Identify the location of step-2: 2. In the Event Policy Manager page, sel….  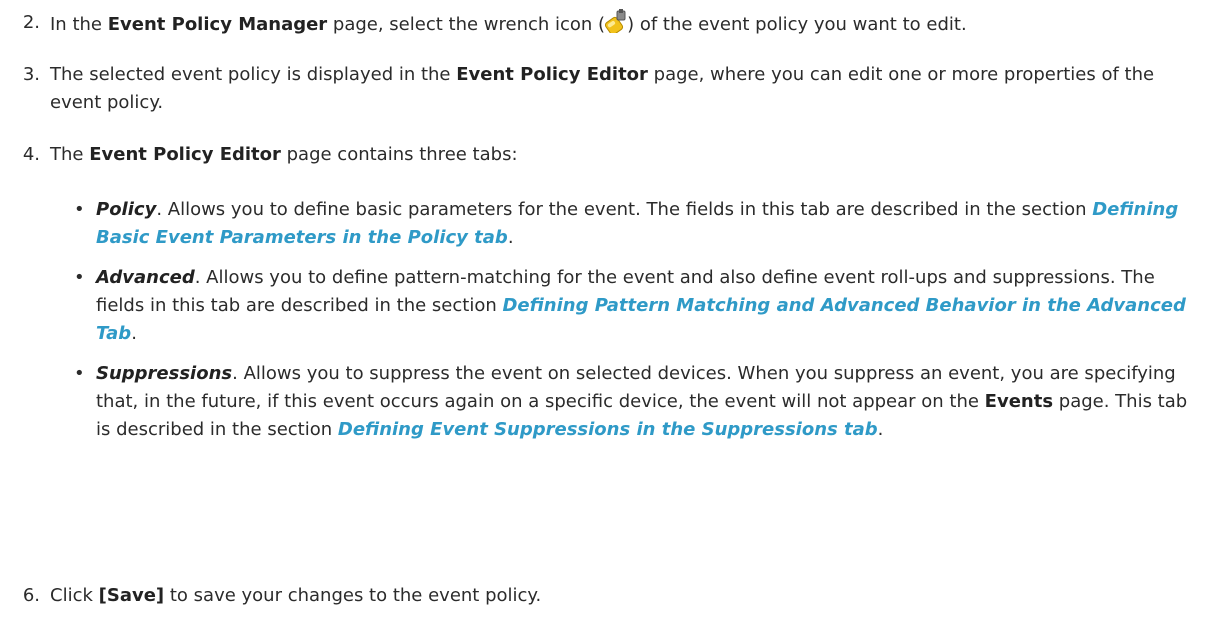
(595, 24).